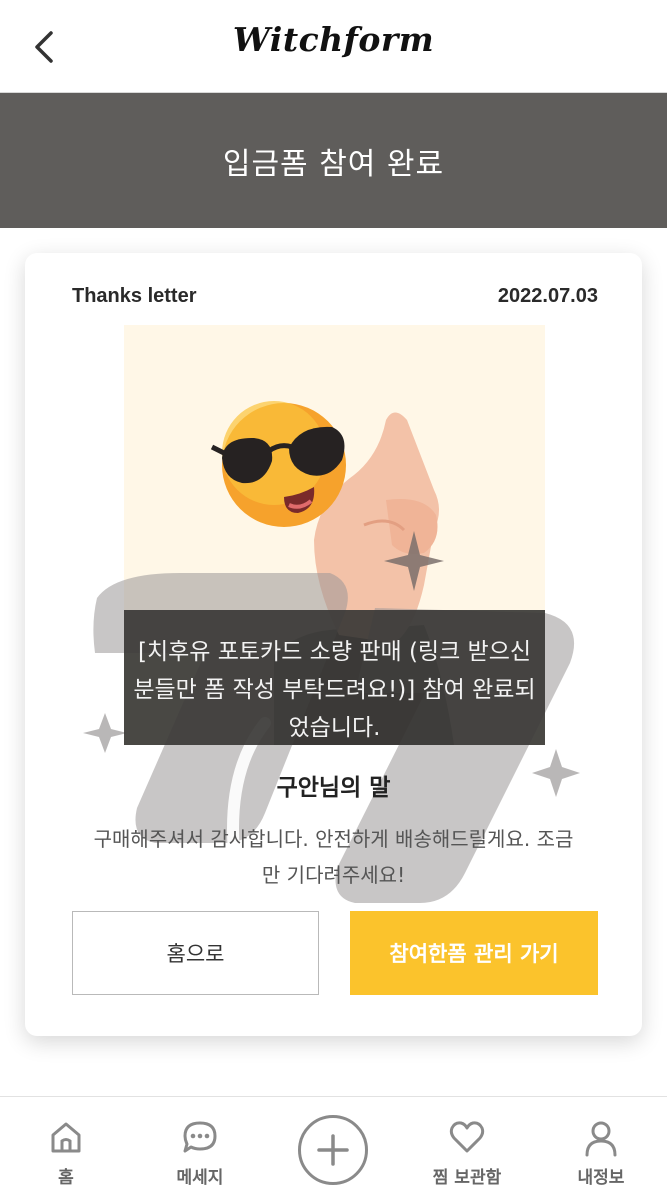 Image resolution: width=667 pixels, height=1200 pixels. I want to click on top-app-bar: Witchform, so click(333, 46).